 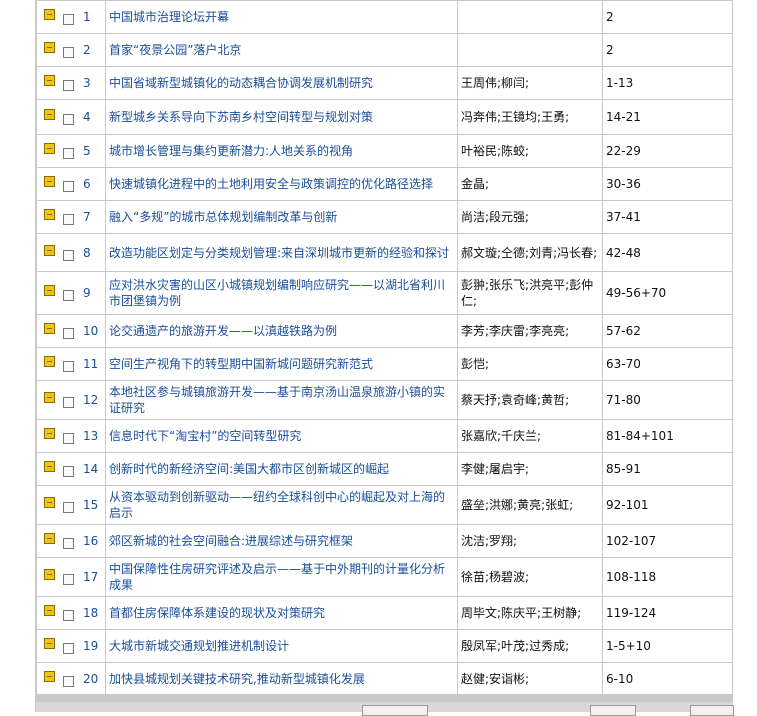 I want to click on article-title-link: 从资本驱动到创新驱动——纽约全球科创中心的崛起及对上海的启示, so click(x=277, y=505).